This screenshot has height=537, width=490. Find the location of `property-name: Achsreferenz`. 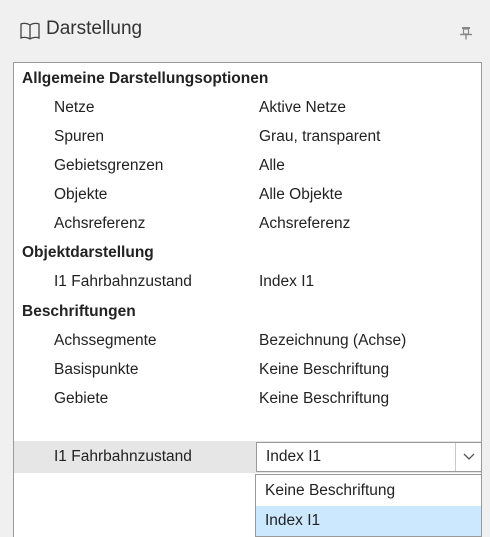

property-name: Achsreferenz is located at coordinates (100, 223).